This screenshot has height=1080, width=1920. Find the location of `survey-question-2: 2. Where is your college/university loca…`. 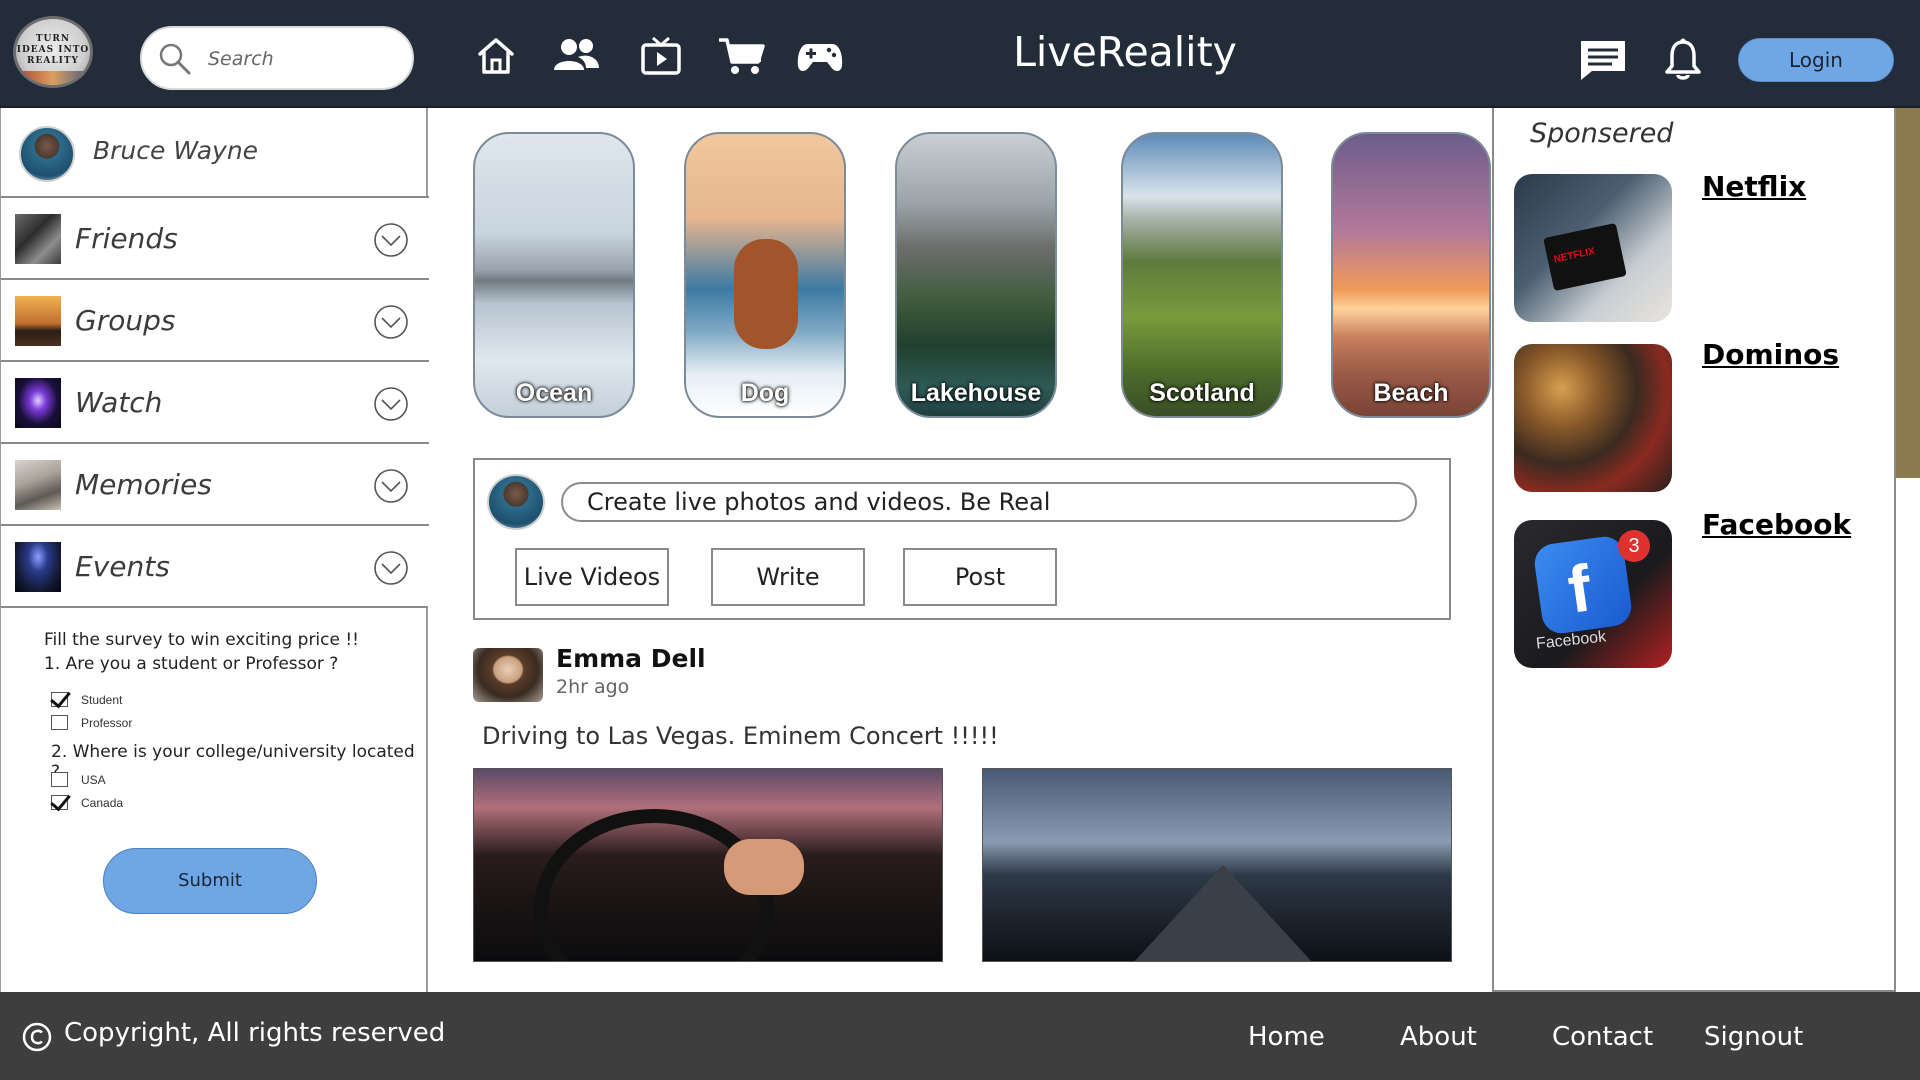

survey-question-2: 2. Where is your college/university loca… is located at coordinates (233, 762).